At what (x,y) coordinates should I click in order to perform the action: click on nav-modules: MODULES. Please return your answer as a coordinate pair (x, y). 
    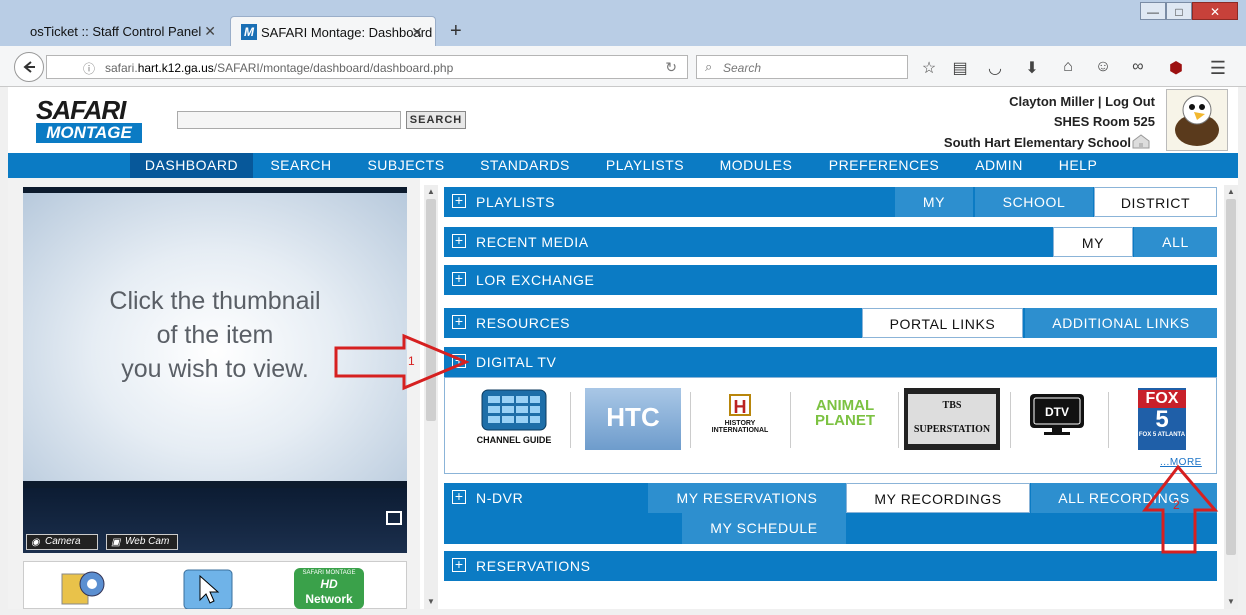
    Looking at the image, I should click on (756, 165).